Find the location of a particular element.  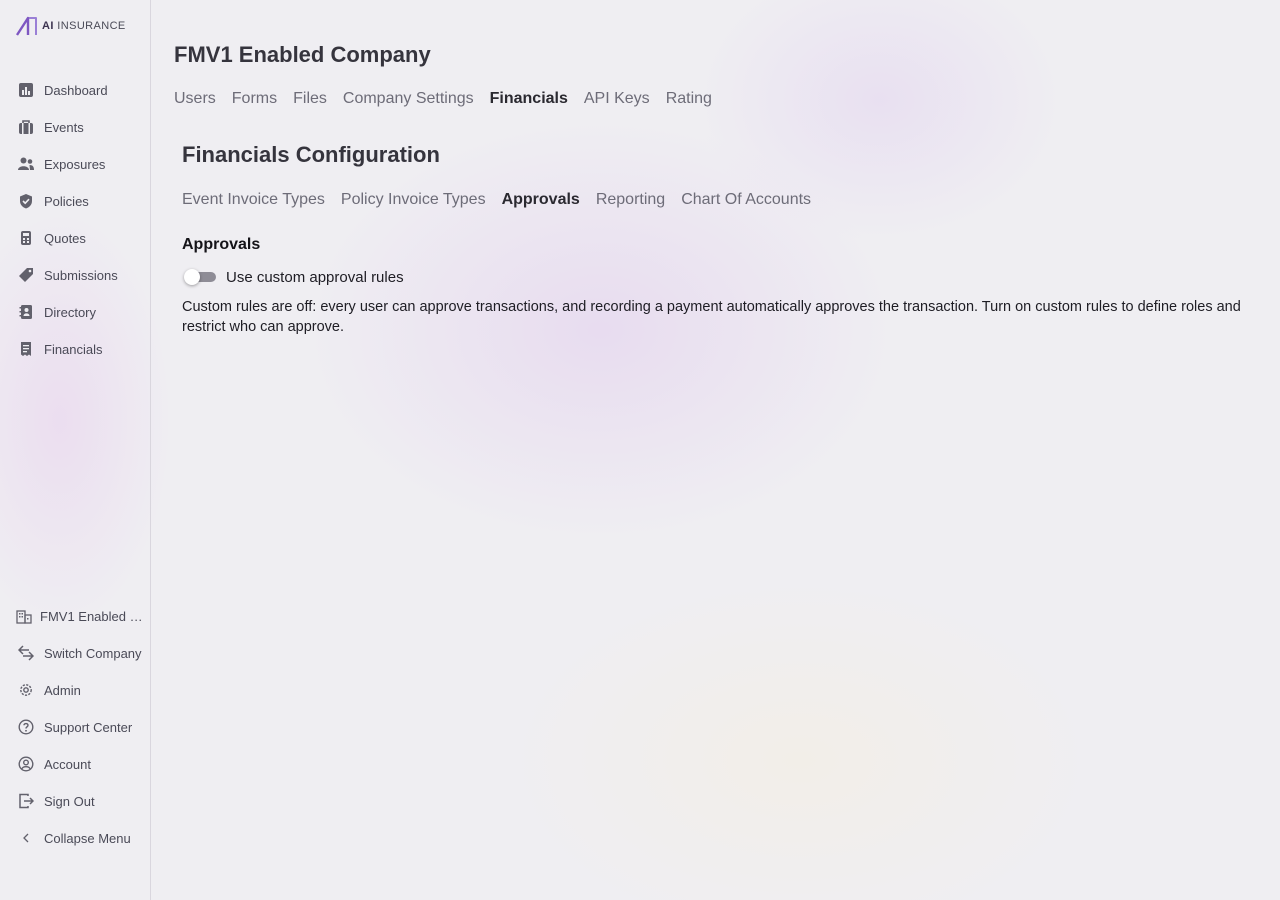

sidebar-item-directory: Directory is located at coordinates (57, 312).